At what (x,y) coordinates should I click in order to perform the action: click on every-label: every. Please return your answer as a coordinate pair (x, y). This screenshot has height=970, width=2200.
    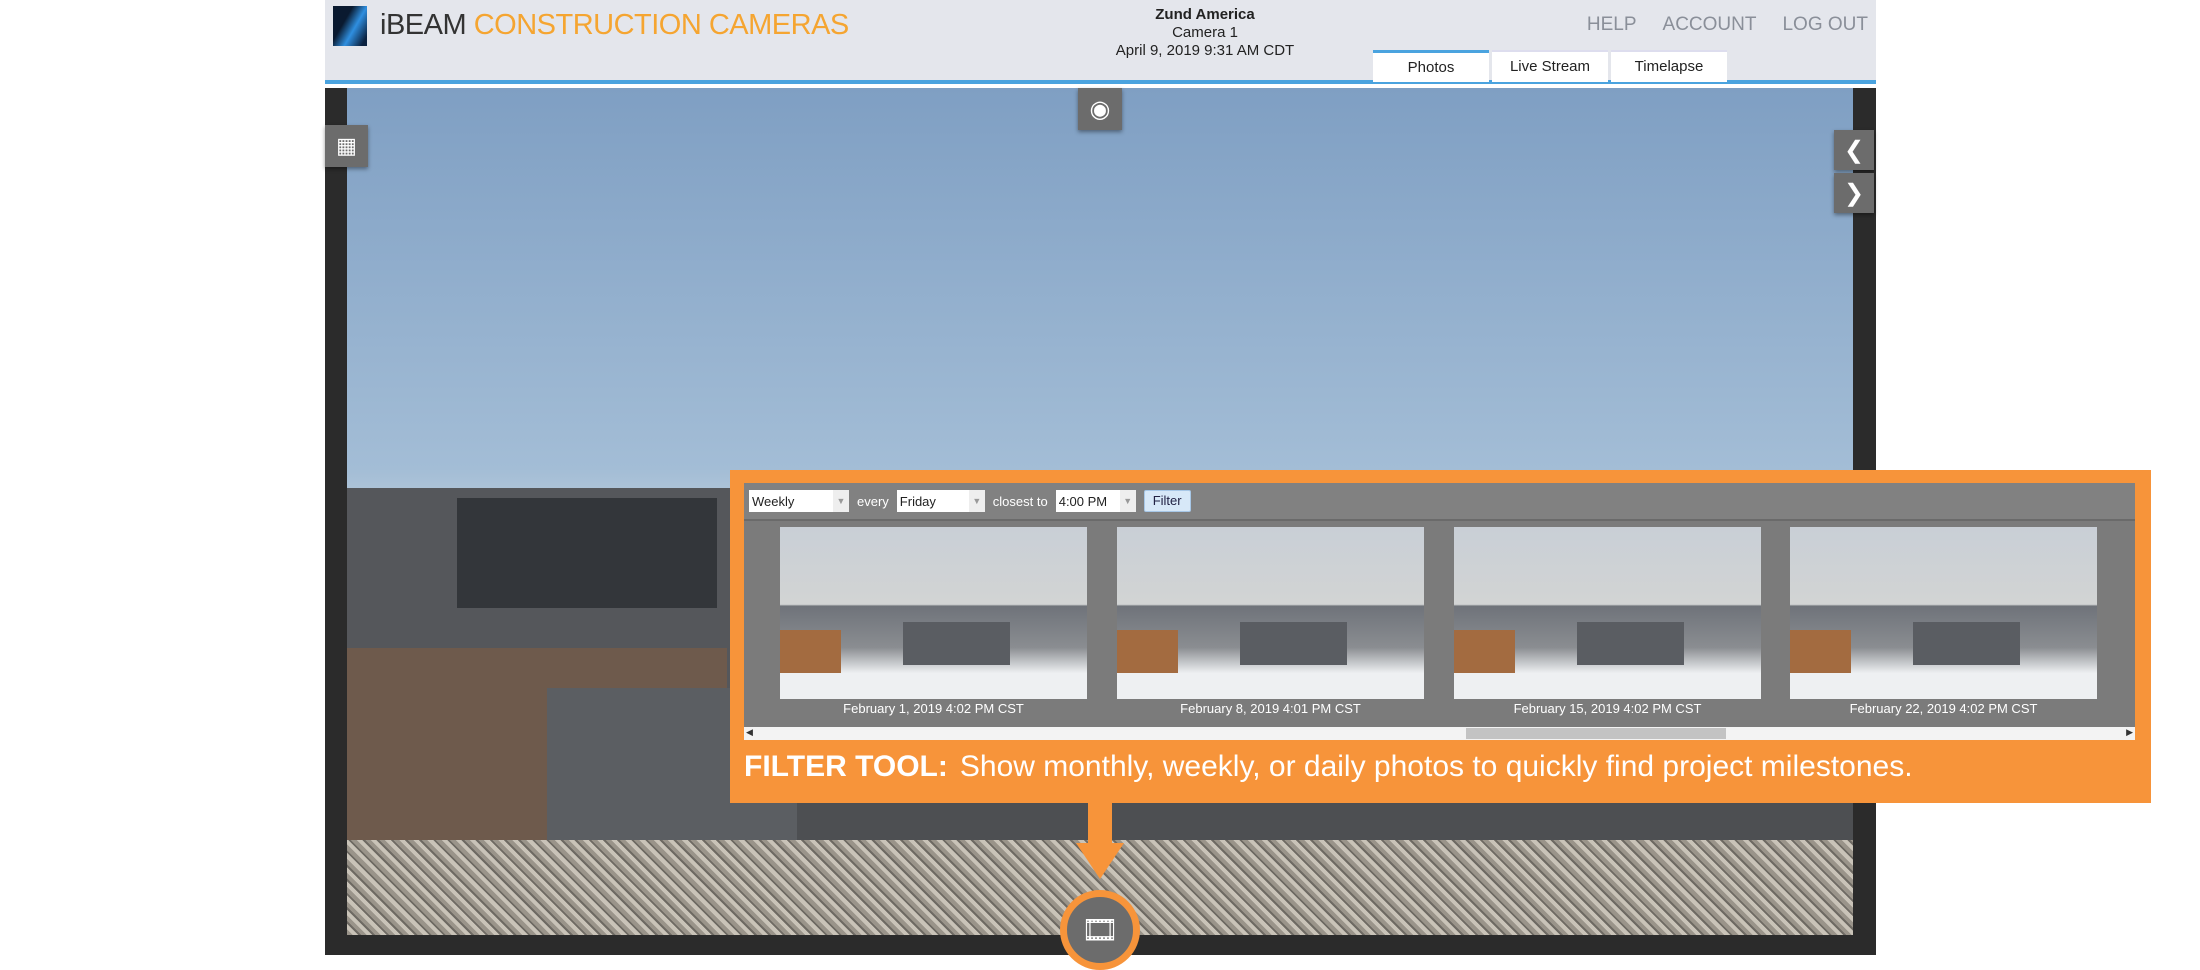
    Looking at the image, I should click on (873, 501).